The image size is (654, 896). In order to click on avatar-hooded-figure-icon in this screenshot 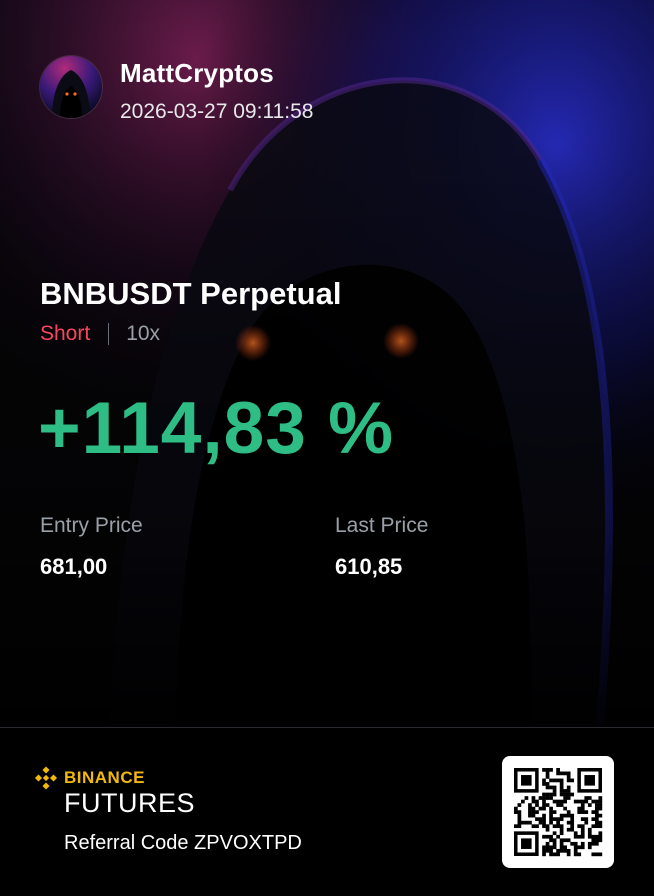, I will do `click(71, 87)`.